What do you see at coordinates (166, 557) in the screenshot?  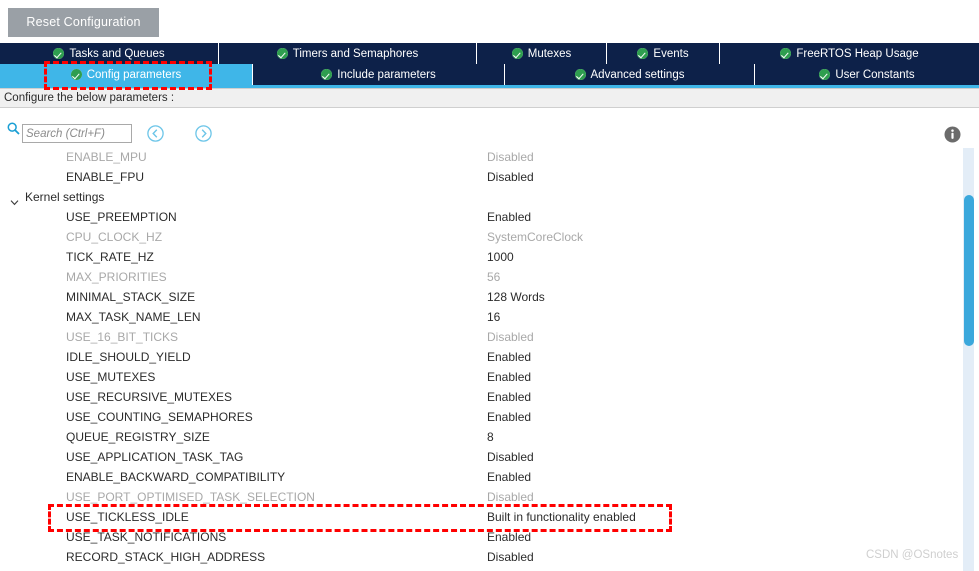 I see `parameter-name: RECORD_STACK_HIGH_ADDRESS` at bounding box center [166, 557].